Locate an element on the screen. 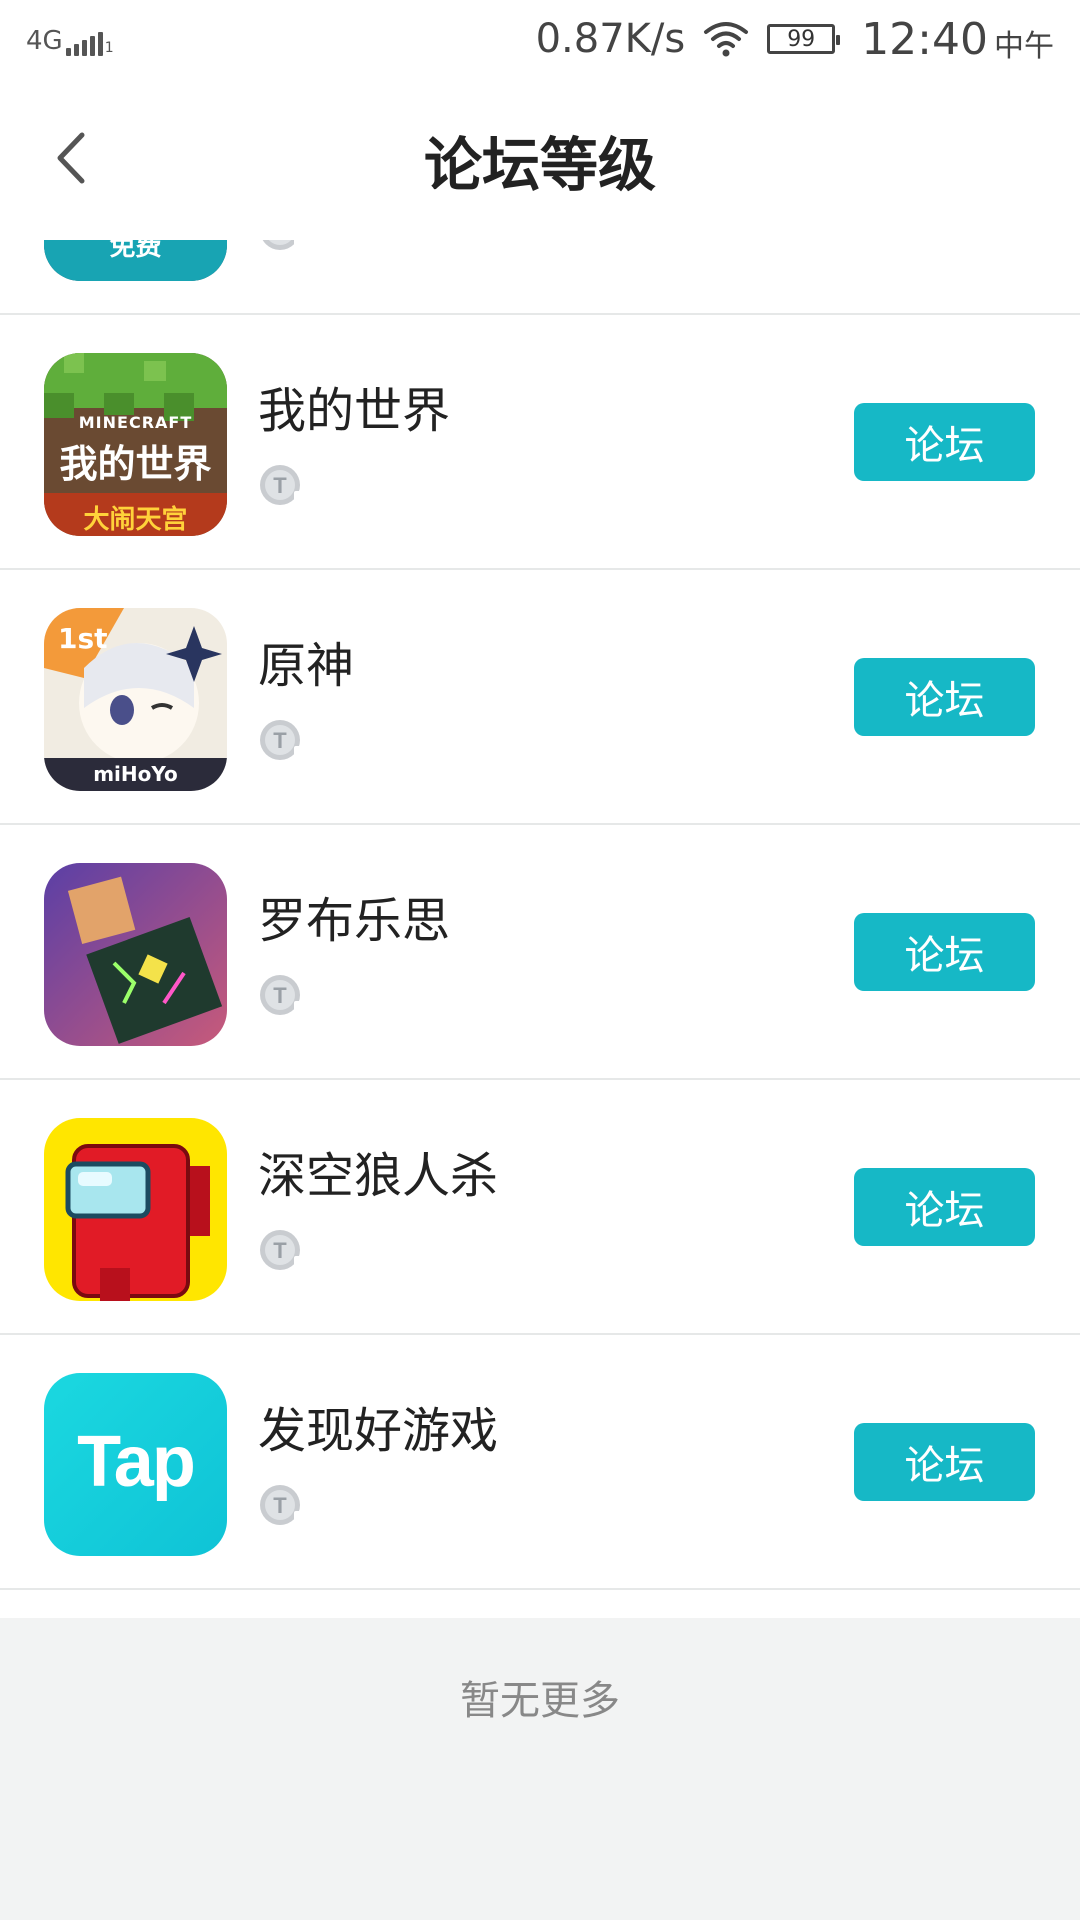 This screenshot has width=1080, height=1920. icon-logo-text: Tap is located at coordinates (136, 1462).